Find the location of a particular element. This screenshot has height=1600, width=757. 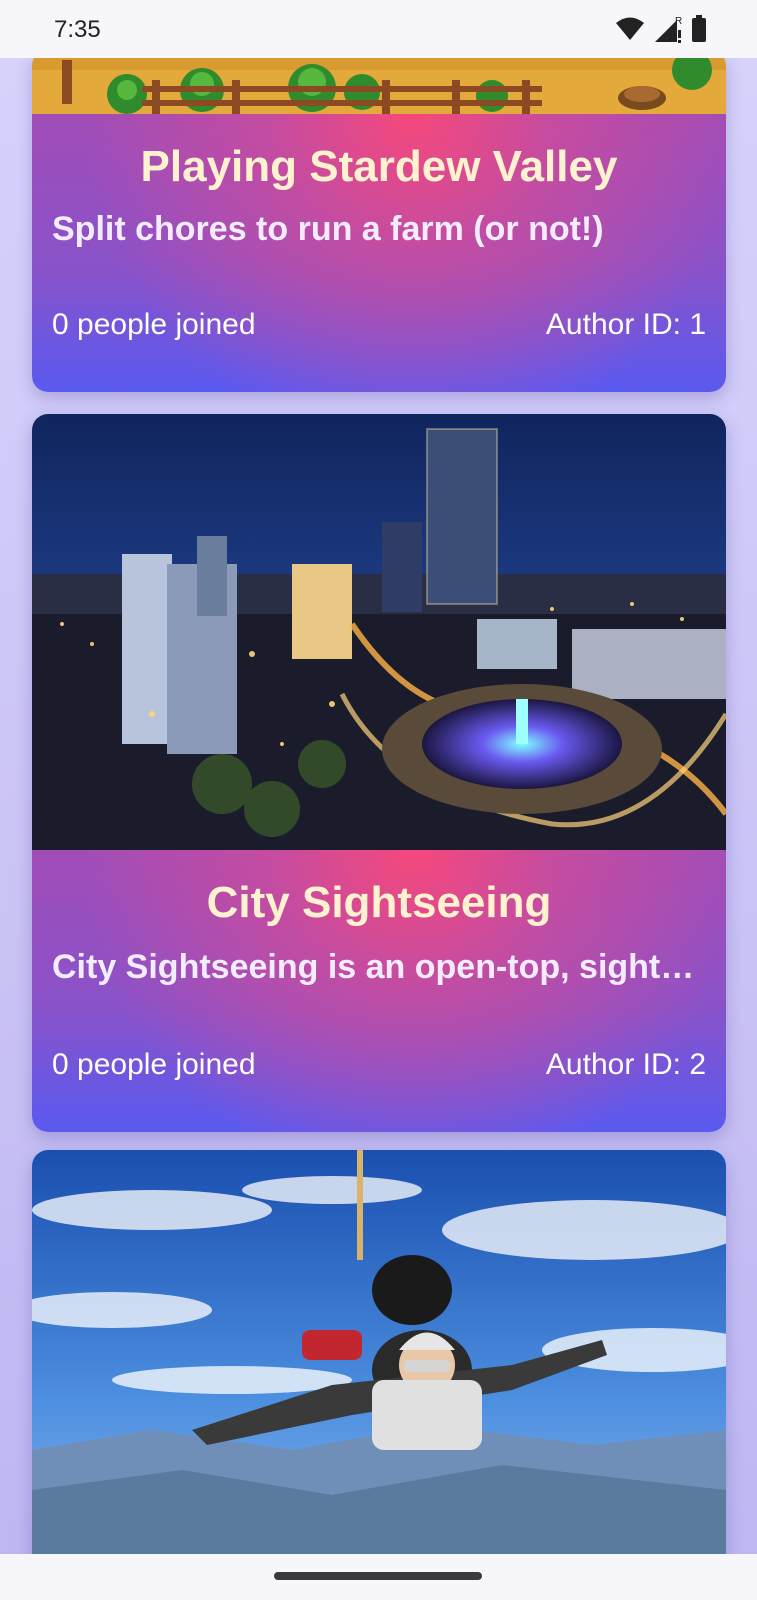

card-image is located at coordinates (379, 86).